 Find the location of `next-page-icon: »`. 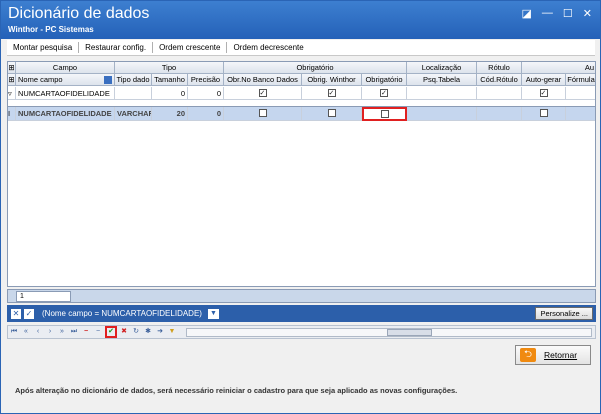

next-page-icon: » is located at coordinates (62, 332).